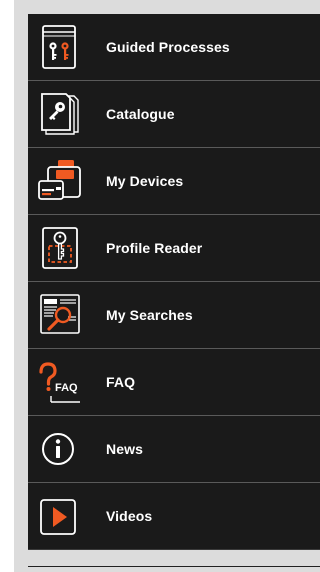 The height and width of the screenshot is (572, 320). Describe the element at coordinates (121, 382) in the screenshot. I see `menu-item-label: FAQ` at that location.